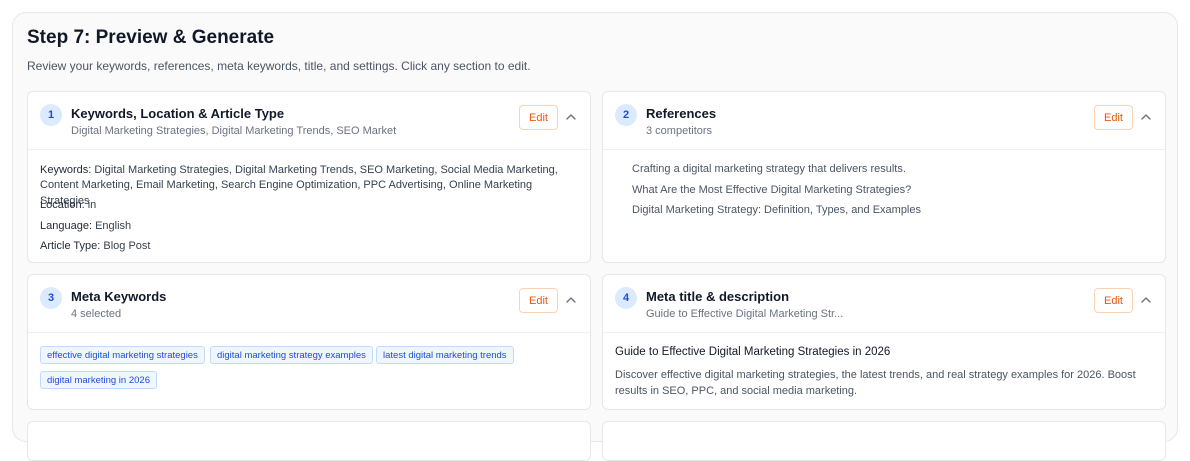  What do you see at coordinates (309, 304) in the screenshot?
I see `meta-keywords-card-header: 3 Meta Keywords 4 selected Edit` at bounding box center [309, 304].